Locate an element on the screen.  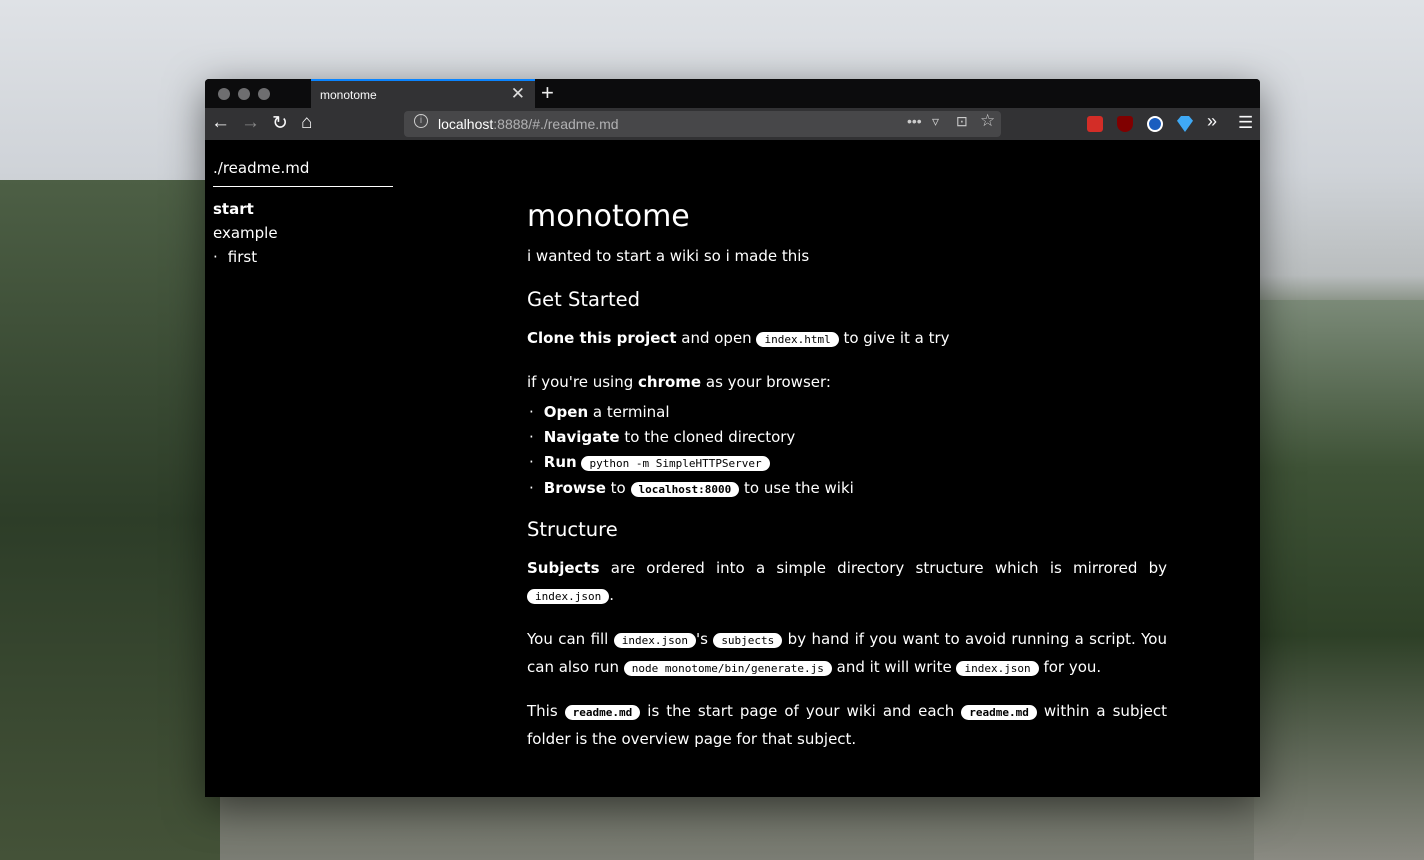
bold-text: Clone this project is located at coordinates (602, 338).